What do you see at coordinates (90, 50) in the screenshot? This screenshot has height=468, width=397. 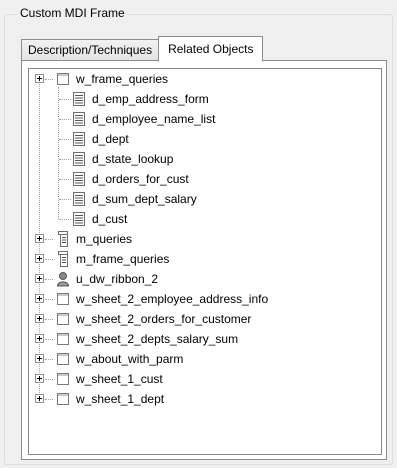 I see `tab-description-techniques: Description/Techniques` at bounding box center [90, 50].